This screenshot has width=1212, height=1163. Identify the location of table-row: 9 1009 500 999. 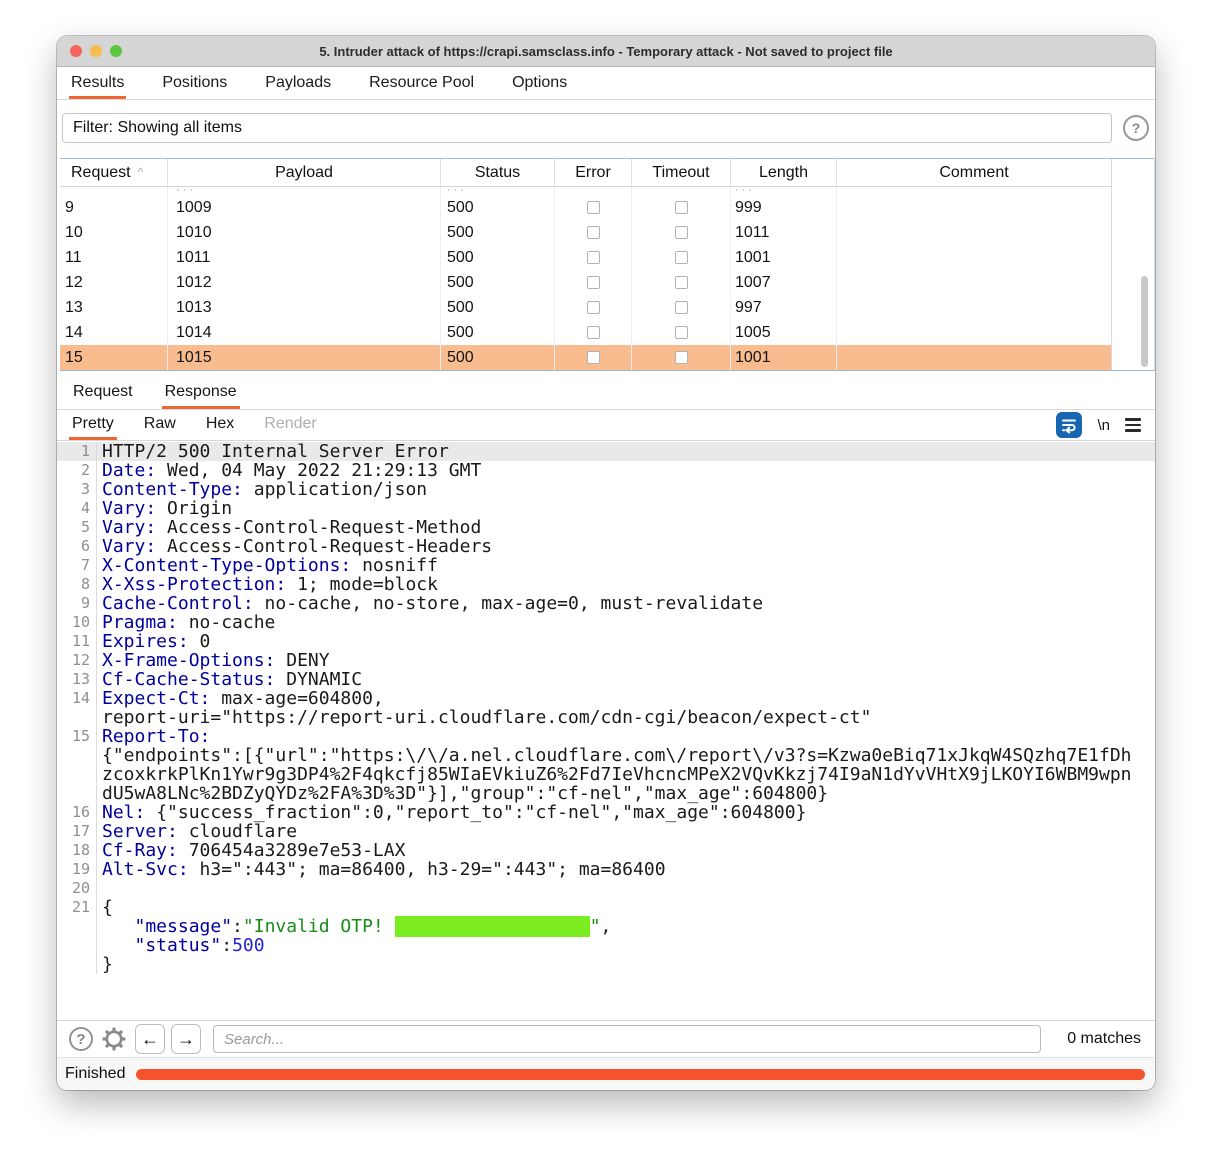
(585, 207).